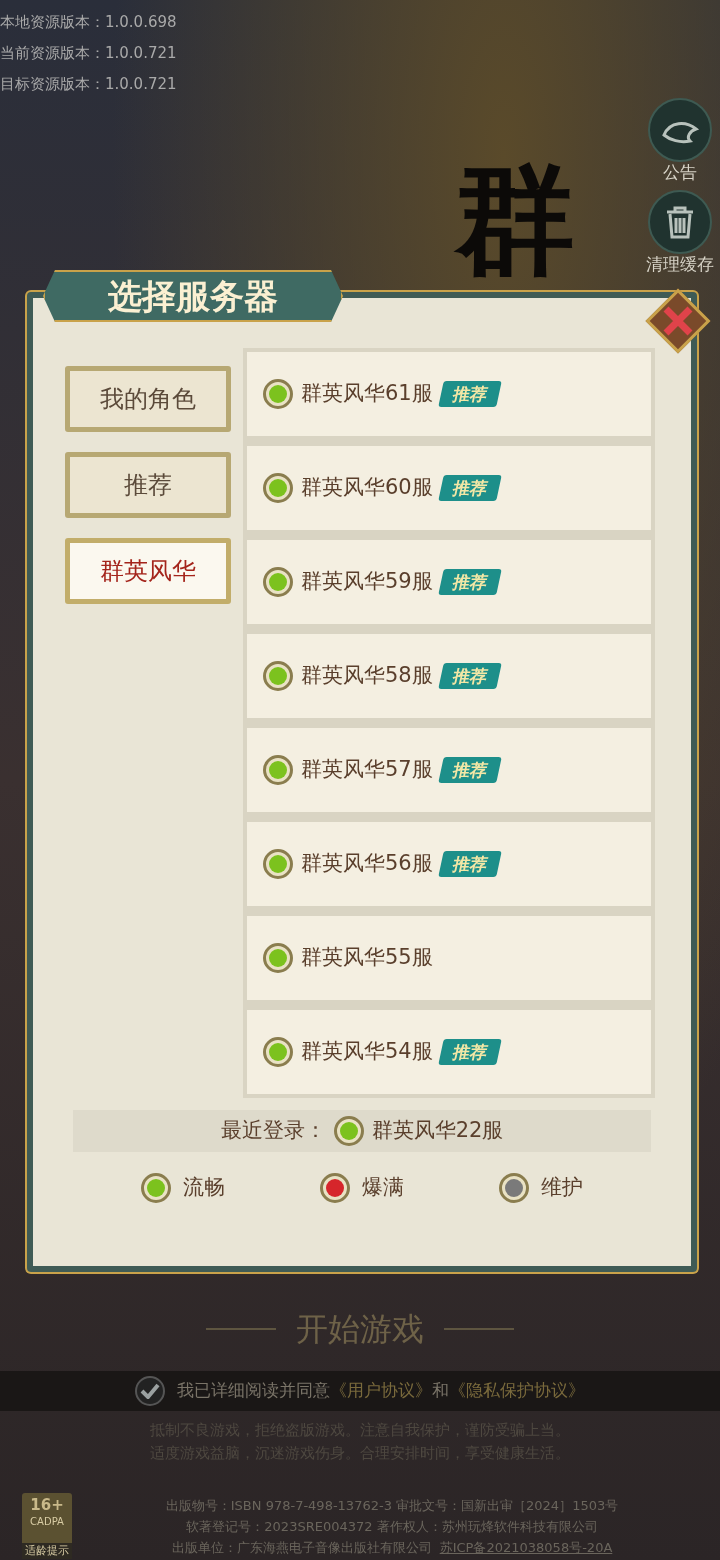  What do you see at coordinates (88, 53) in the screenshot?
I see `version-text: 当前资源版本：1.0.0.721` at bounding box center [88, 53].